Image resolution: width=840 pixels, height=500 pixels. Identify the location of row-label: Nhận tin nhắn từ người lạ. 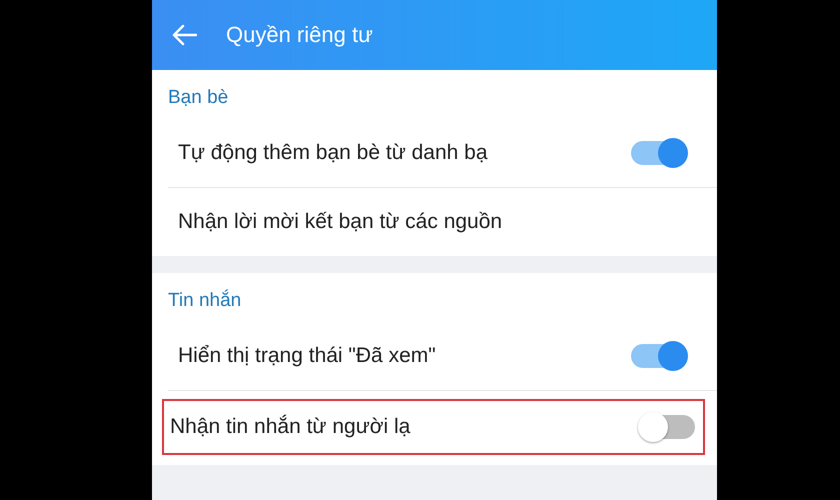
(290, 427).